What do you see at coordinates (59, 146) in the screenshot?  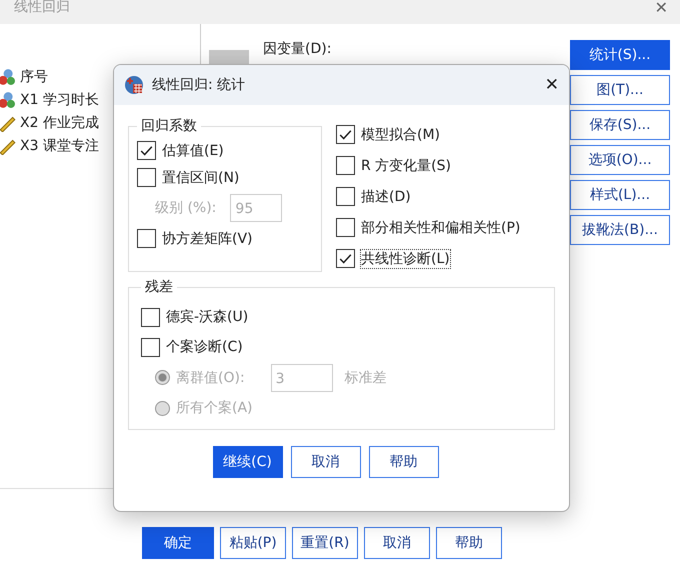 I see `variable-item: X3 课堂专注` at bounding box center [59, 146].